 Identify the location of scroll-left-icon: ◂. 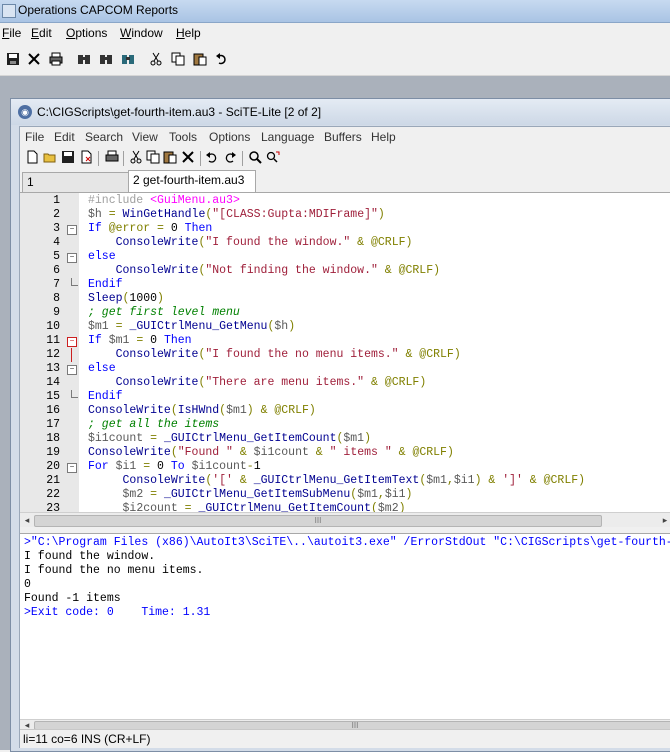
(27, 520).